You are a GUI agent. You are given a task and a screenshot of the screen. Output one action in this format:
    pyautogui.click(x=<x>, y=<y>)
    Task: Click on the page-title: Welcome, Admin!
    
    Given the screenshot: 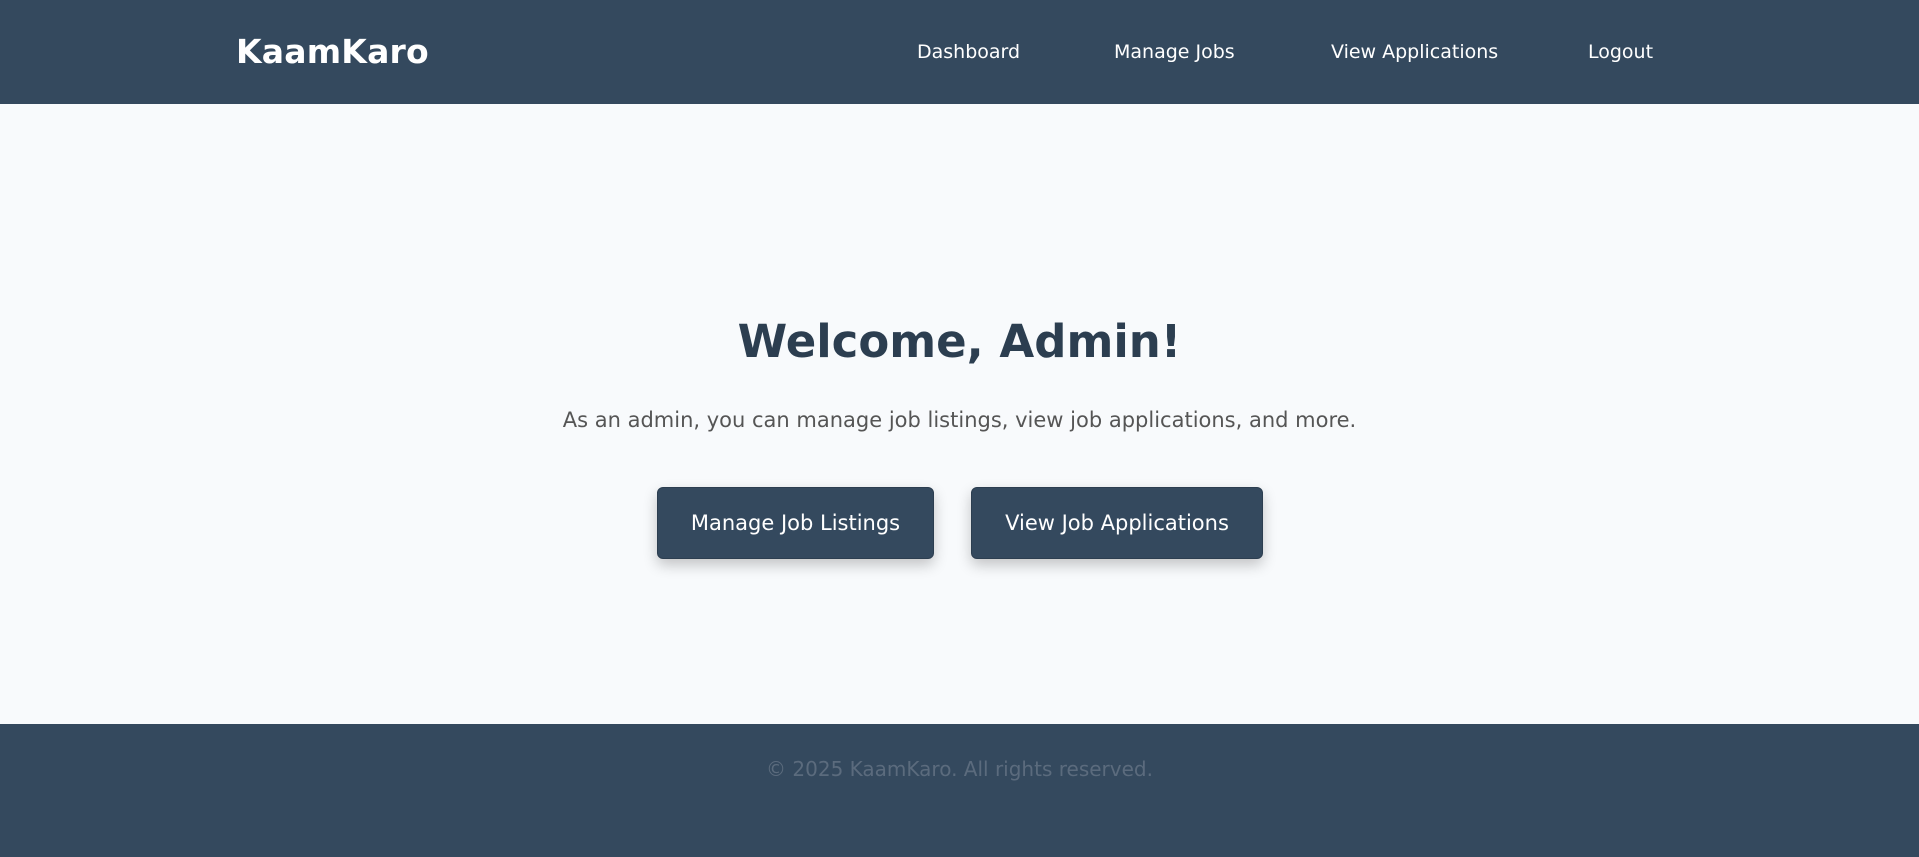 What is the action you would take?
    pyautogui.click(x=959, y=341)
    